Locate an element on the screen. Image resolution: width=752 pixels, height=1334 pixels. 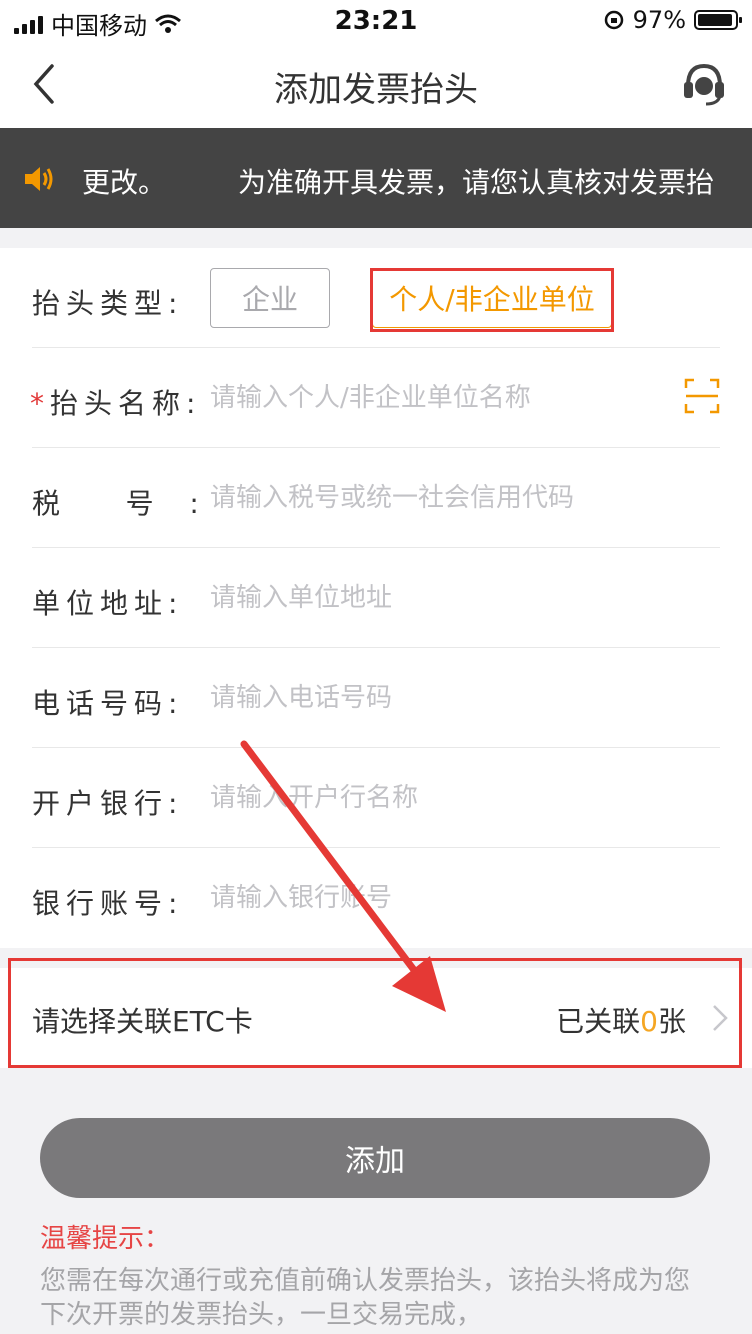
bank-label: 开户银行: is located at coordinates (108, 803).